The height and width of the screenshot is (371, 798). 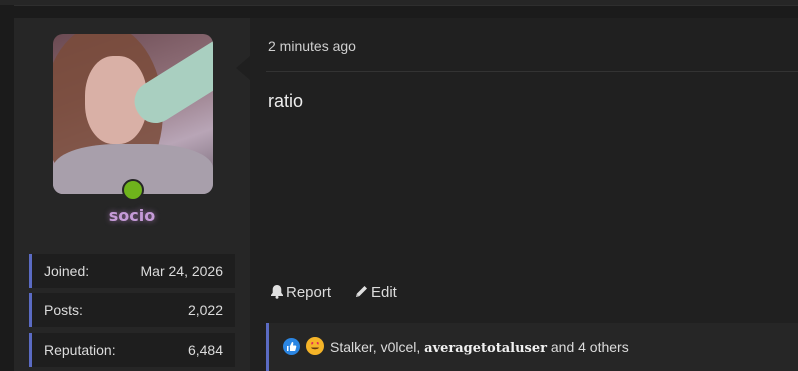 What do you see at coordinates (132, 215) in the screenshot?
I see `username: socio` at bounding box center [132, 215].